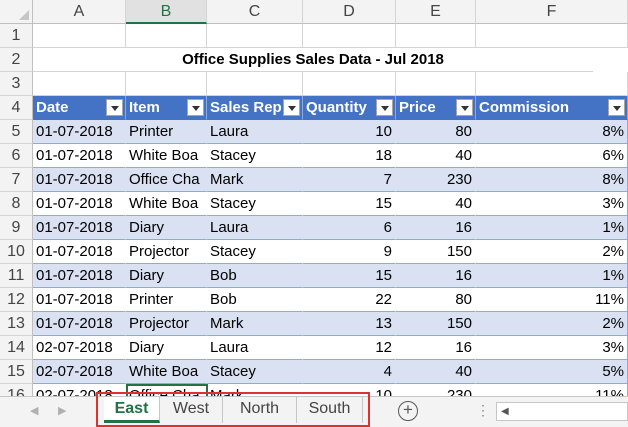  What do you see at coordinates (166, 12) in the screenshot?
I see `column-header-b: B` at bounding box center [166, 12].